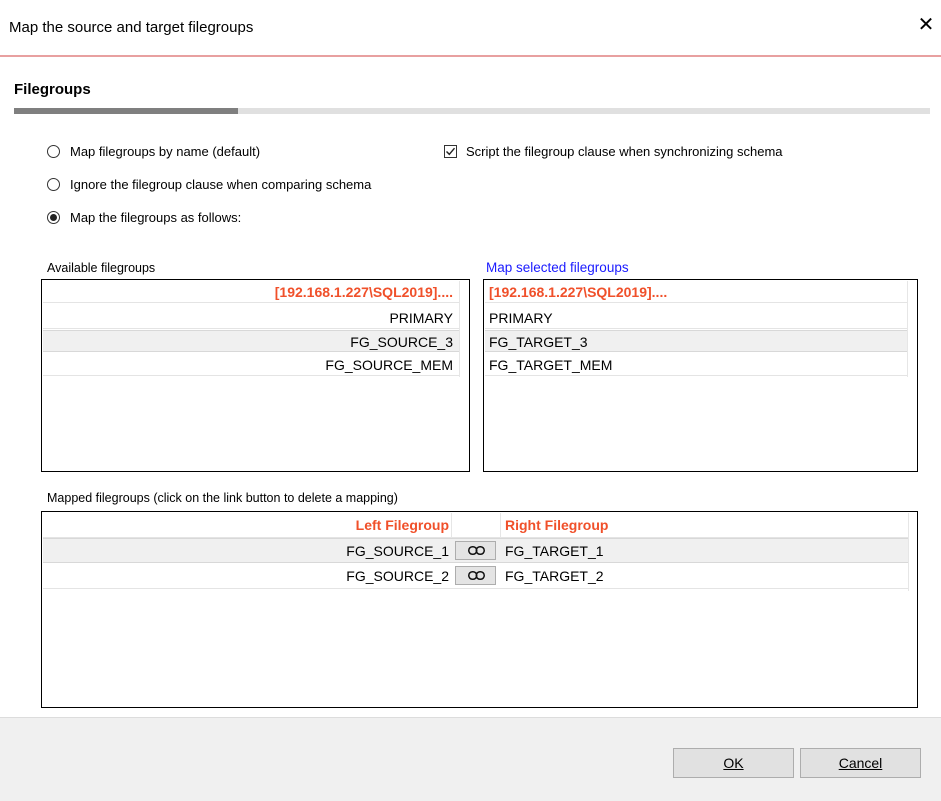 The image size is (941, 801). Describe the element at coordinates (156, 217) in the screenshot. I see `radio-label-as-follows: Map the filegroups as follows:` at that location.